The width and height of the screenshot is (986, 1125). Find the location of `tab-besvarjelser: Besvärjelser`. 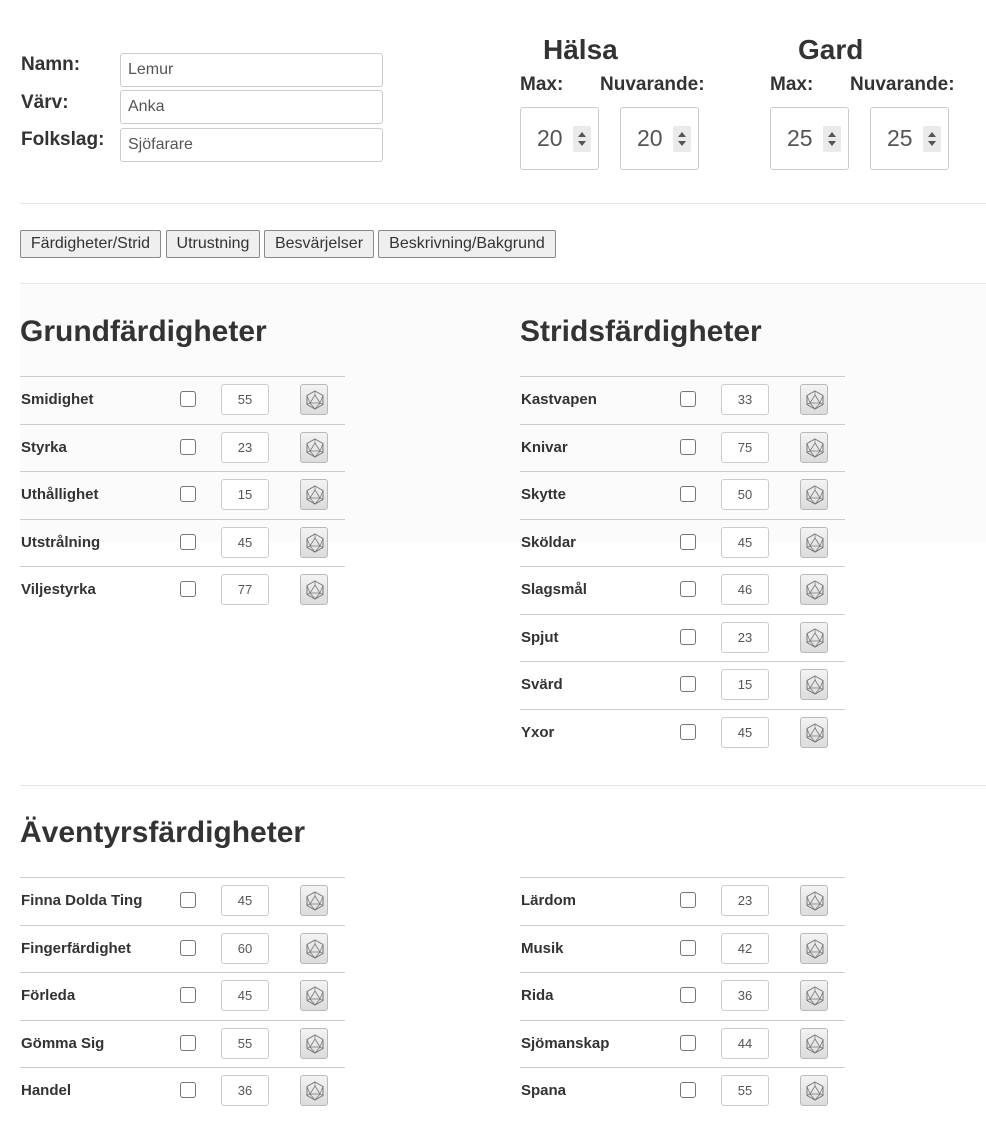

tab-besvarjelser: Besvärjelser is located at coordinates (319, 244).